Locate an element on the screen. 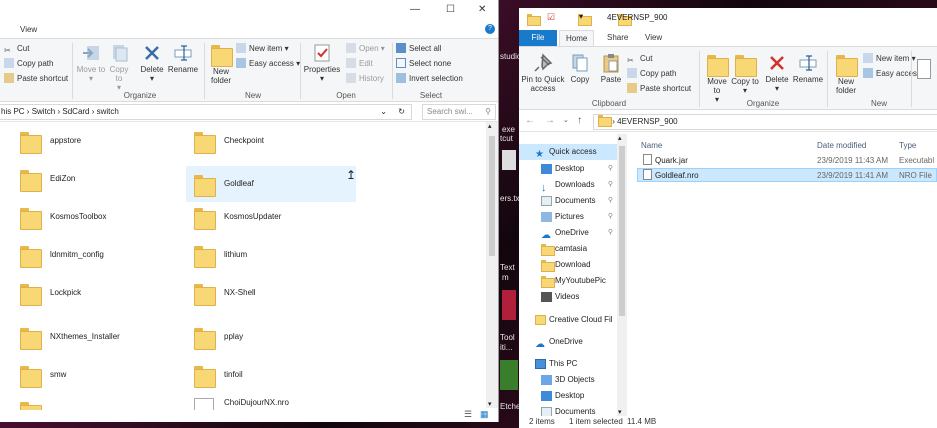 The height and width of the screenshot is (428, 937). nav-pictures: Pictures ⚲ is located at coordinates (568, 217).